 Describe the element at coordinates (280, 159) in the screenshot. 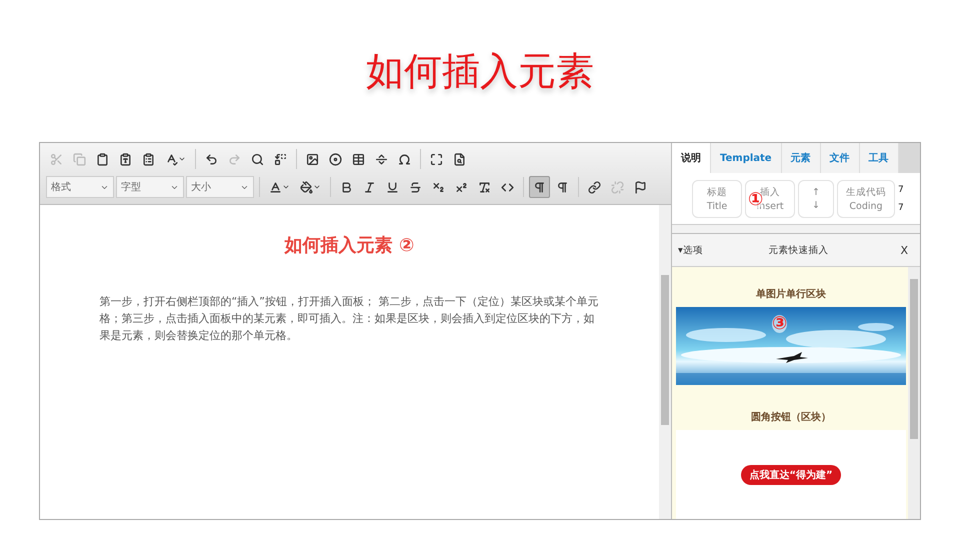

I see `replace-icon` at that location.